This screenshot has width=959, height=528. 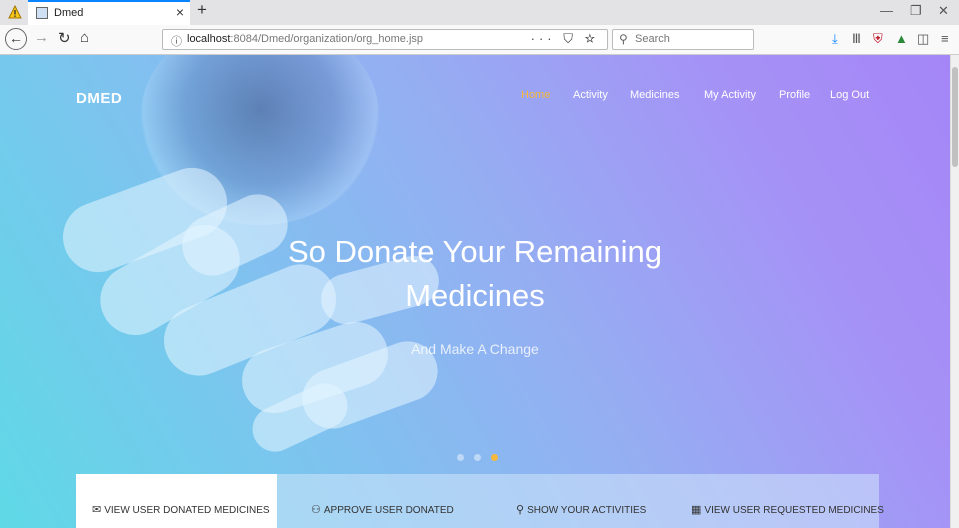 What do you see at coordinates (475, 295) in the screenshot?
I see `hero-title-line2: Medicines` at bounding box center [475, 295].